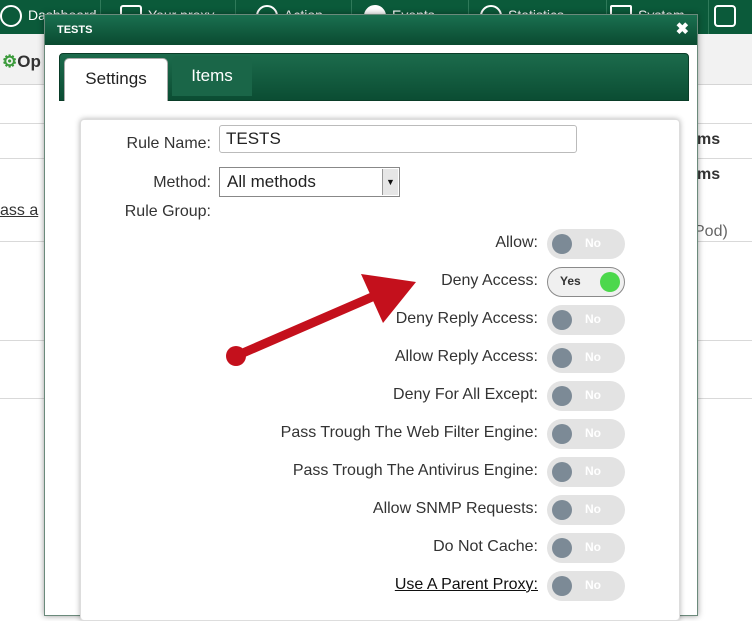  Describe the element at coordinates (304, 326) in the screenshot. I see `arrow-shaft` at that location.